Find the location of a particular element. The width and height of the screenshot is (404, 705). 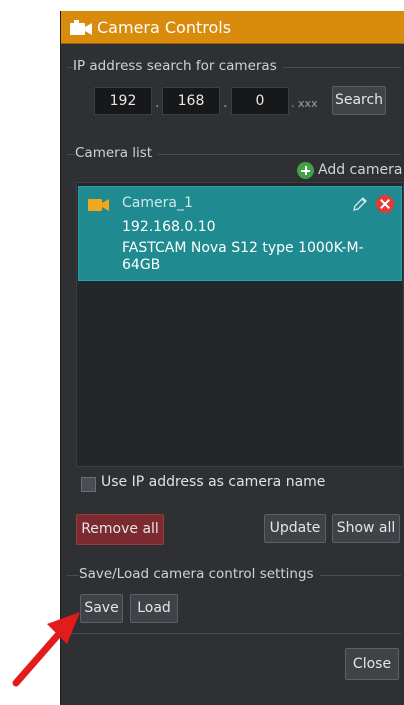

ip-search-group-label: IP address search for cameras is located at coordinates (178, 66).